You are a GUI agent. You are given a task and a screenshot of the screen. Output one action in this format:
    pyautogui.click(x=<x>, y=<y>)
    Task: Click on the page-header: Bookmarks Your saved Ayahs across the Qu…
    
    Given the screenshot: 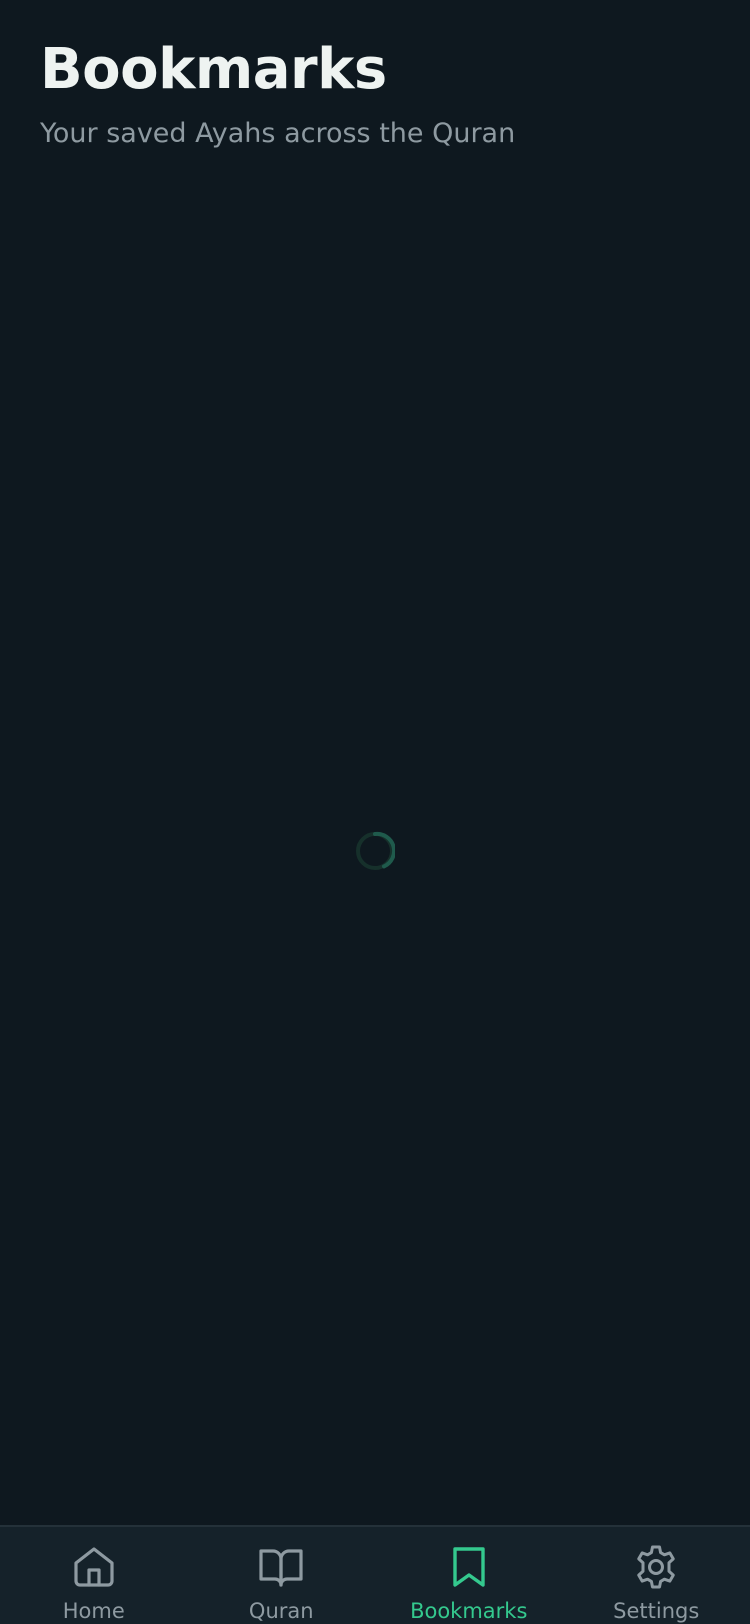 What is the action you would take?
    pyautogui.click(x=375, y=91)
    